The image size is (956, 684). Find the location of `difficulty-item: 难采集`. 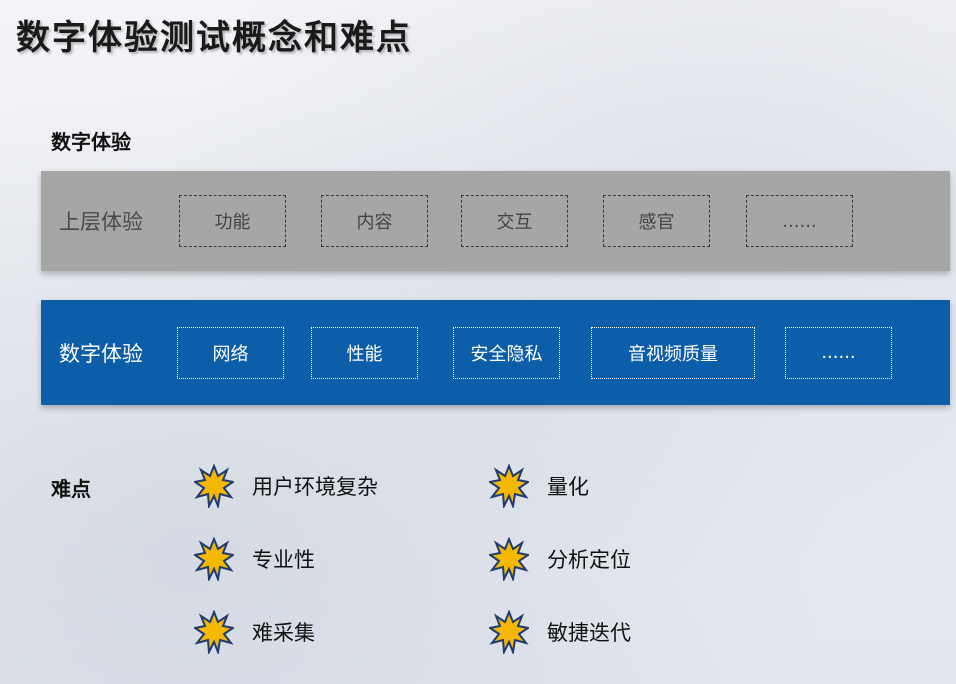

difficulty-item: 难采集 is located at coordinates (254, 632).